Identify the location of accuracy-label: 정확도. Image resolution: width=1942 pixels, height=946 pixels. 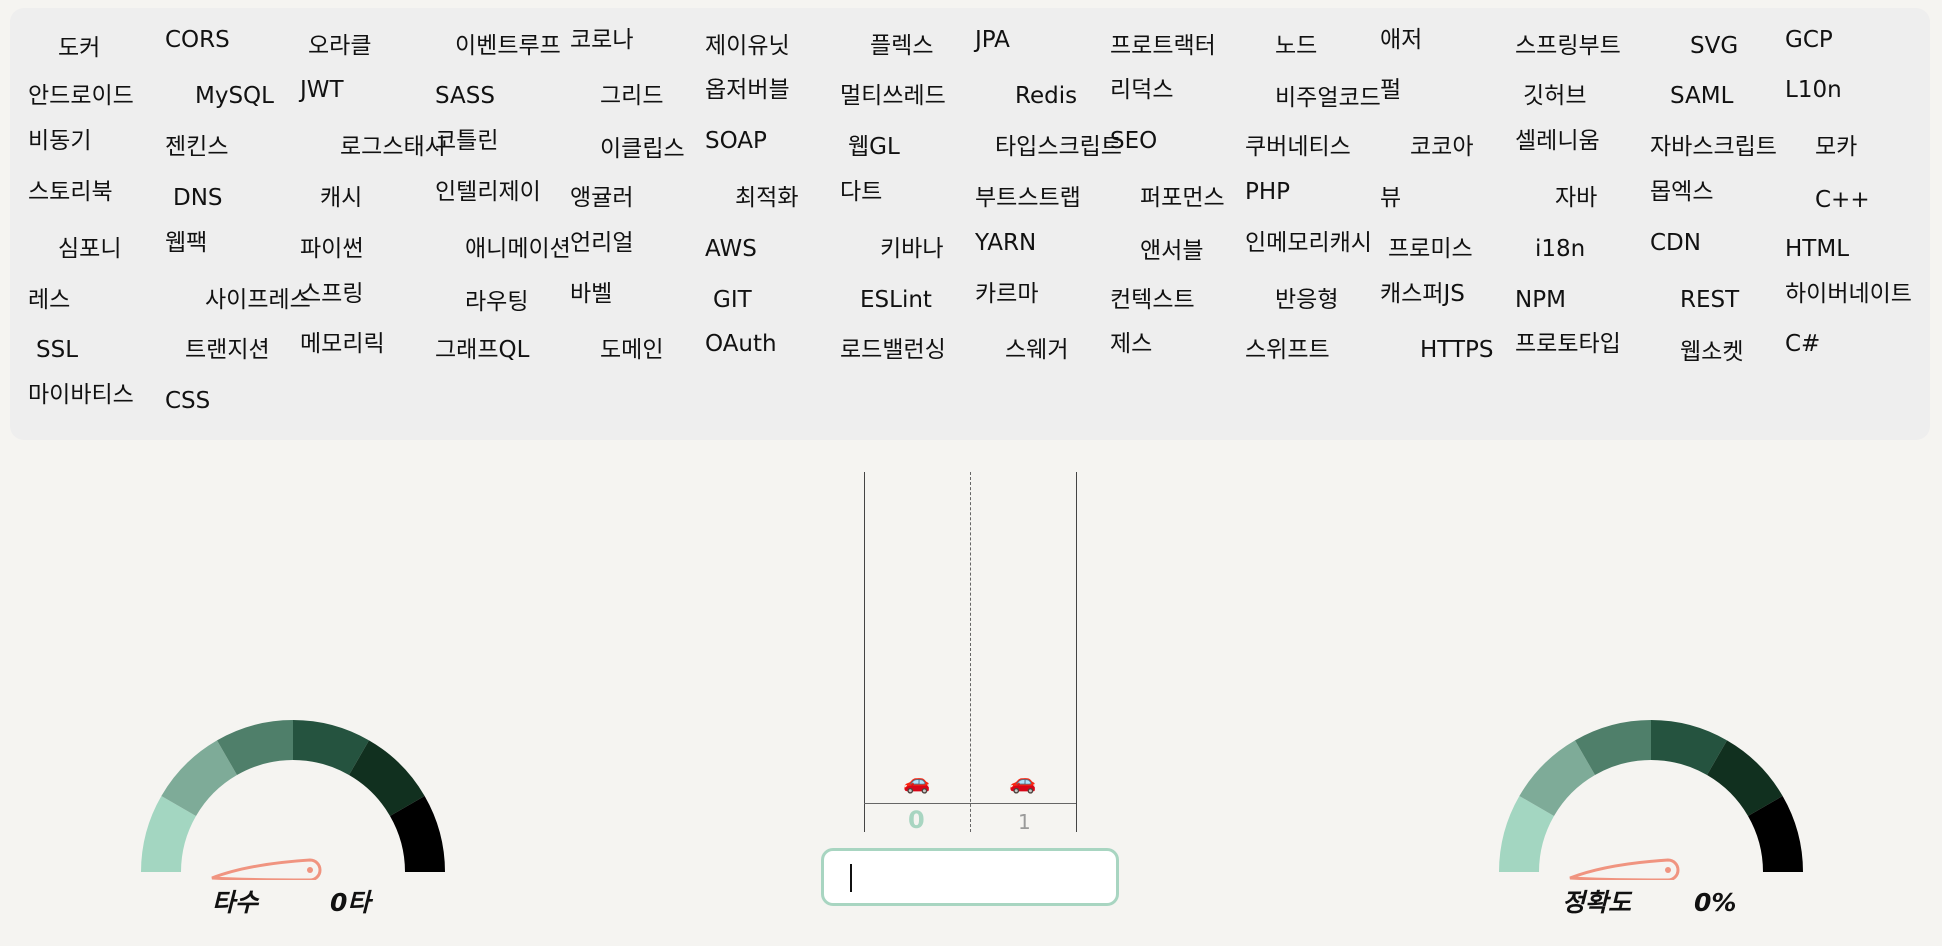
(1597, 902).